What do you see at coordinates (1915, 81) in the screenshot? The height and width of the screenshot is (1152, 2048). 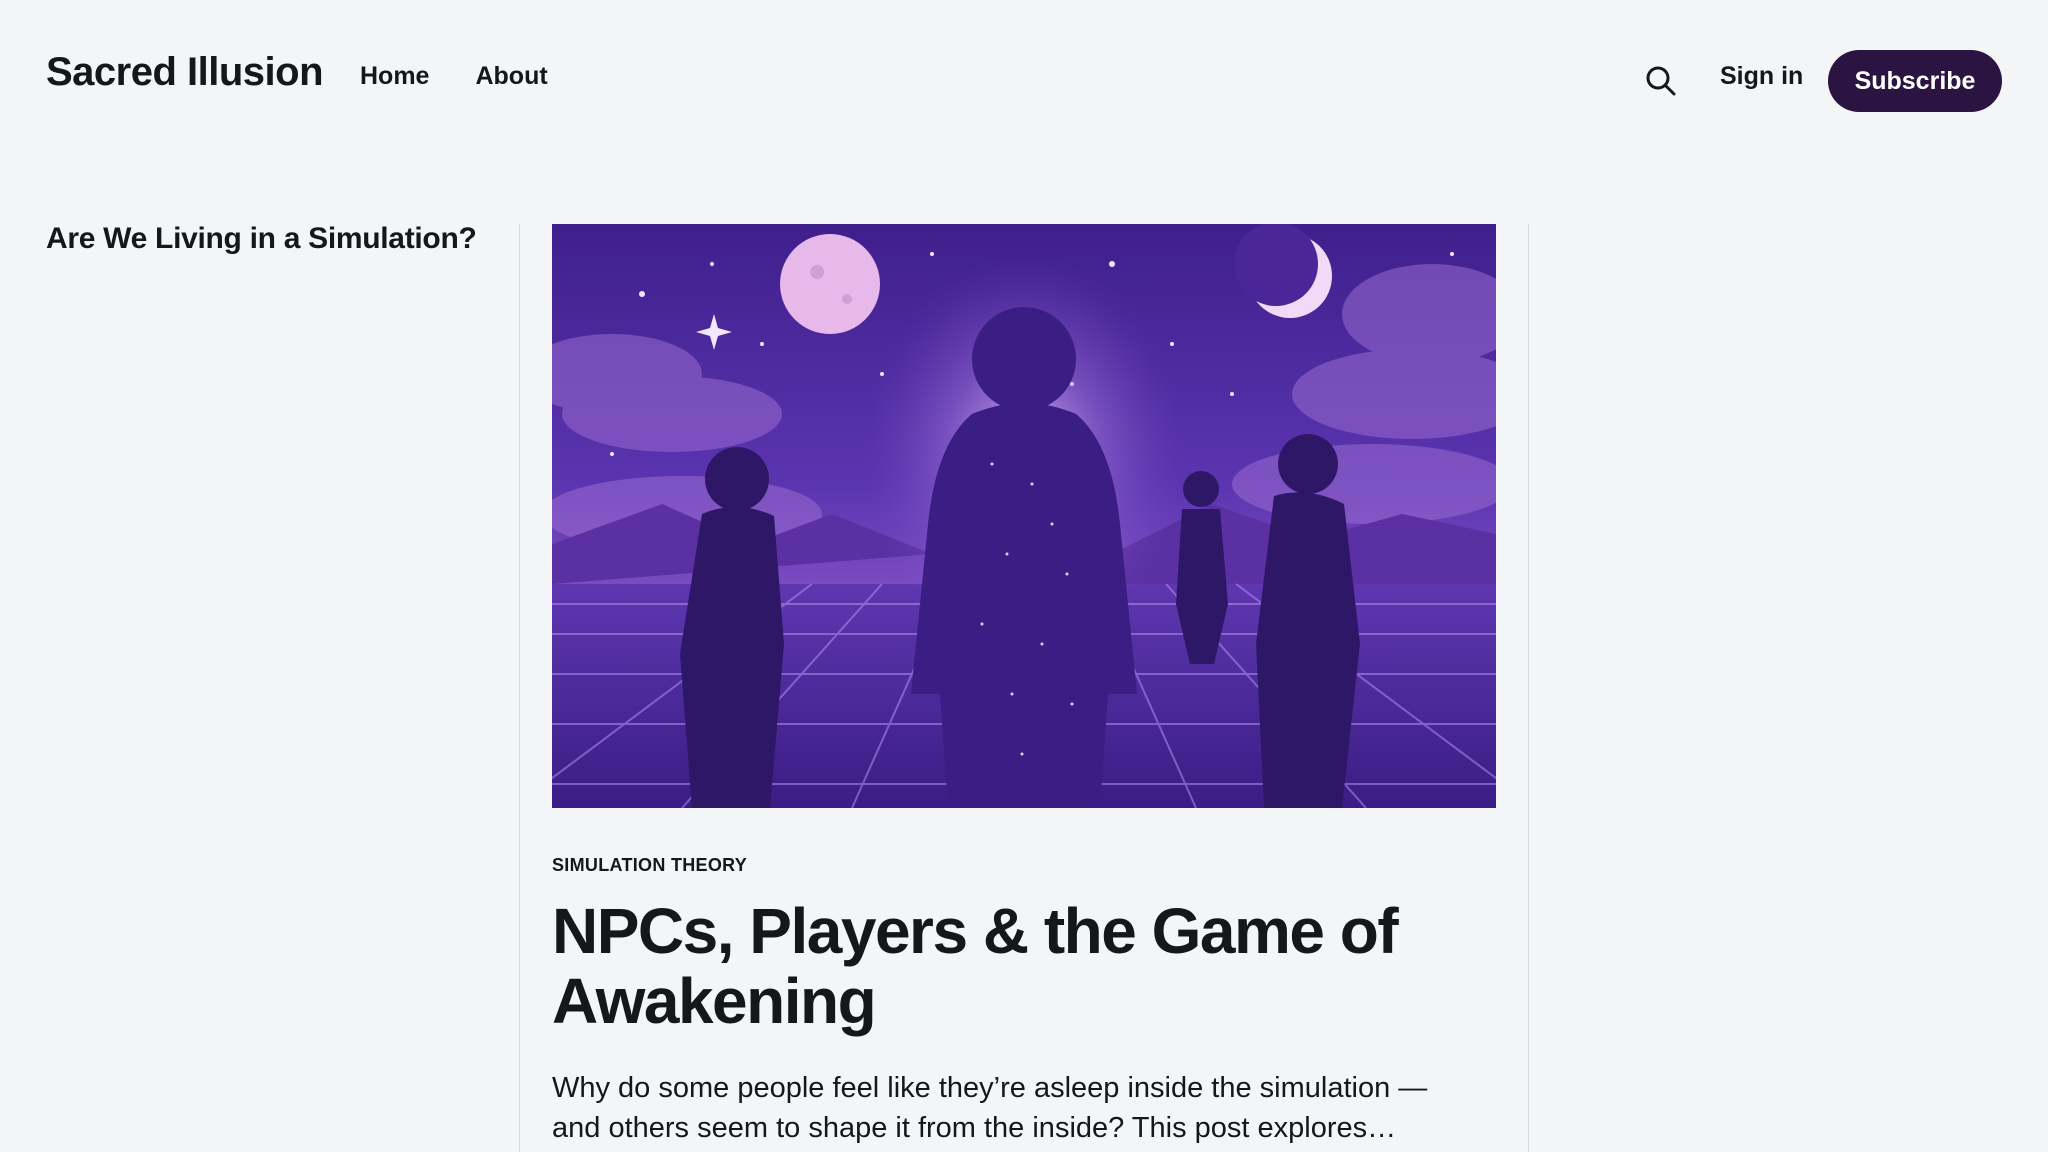 I see `subscribe-button: Subscribe` at bounding box center [1915, 81].